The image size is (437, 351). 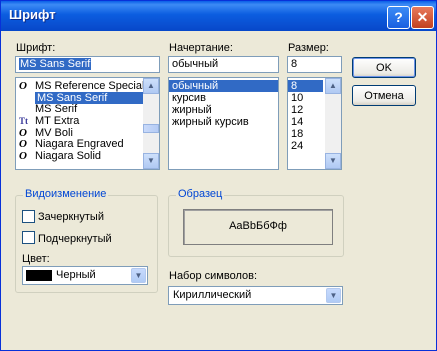 What do you see at coordinates (223, 98) in the screenshot?
I see `style-list-item: курсив` at bounding box center [223, 98].